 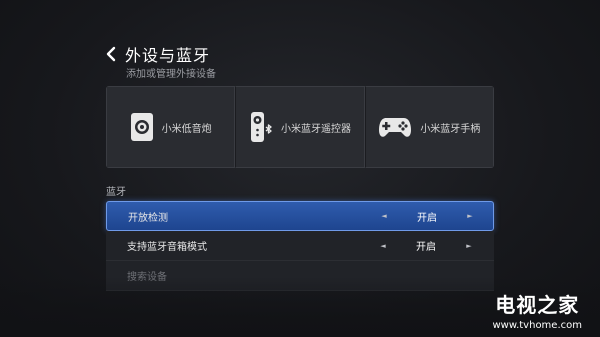 I want to click on subwoofer-icon, so click(x=142, y=127).